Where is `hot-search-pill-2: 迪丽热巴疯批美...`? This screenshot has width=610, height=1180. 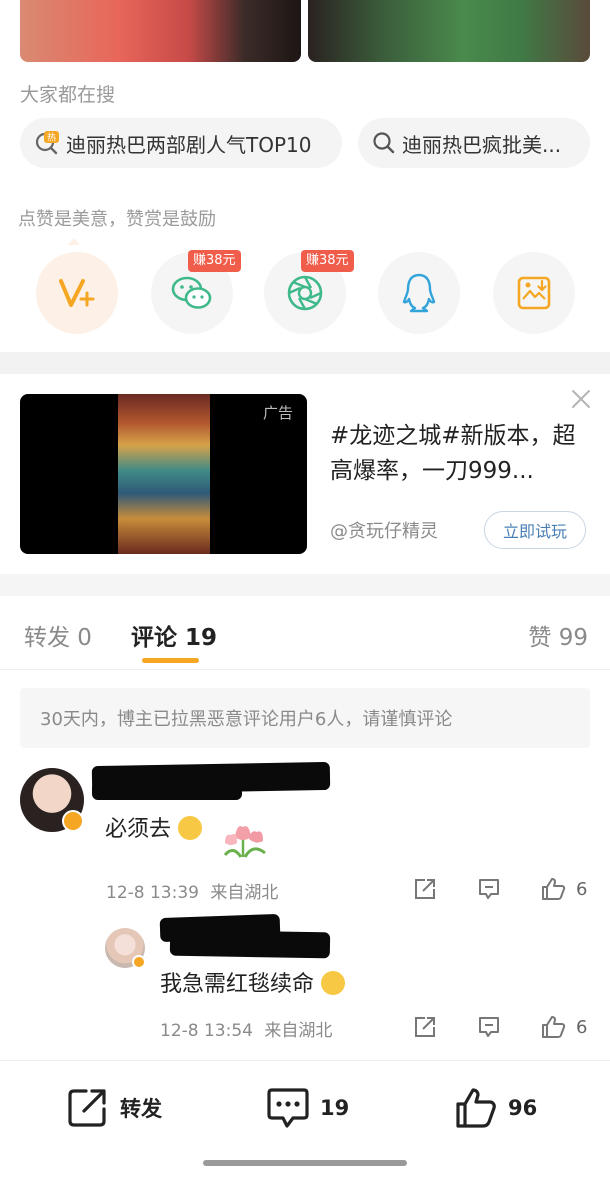
hot-search-pill-2: 迪丽热巴疯批美... is located at coordinates (474, 143).